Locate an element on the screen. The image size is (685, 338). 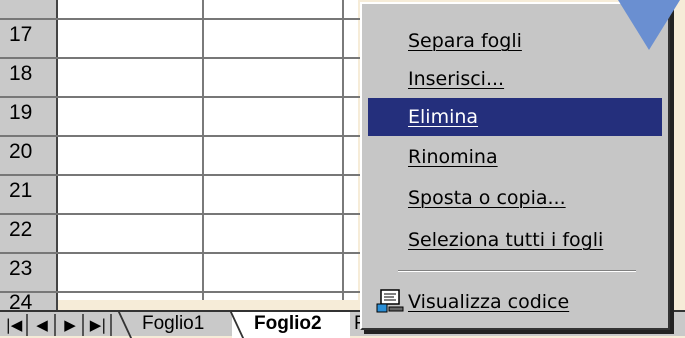
menu-item-label: Visualizza codice is located at coordinates (489, 302).